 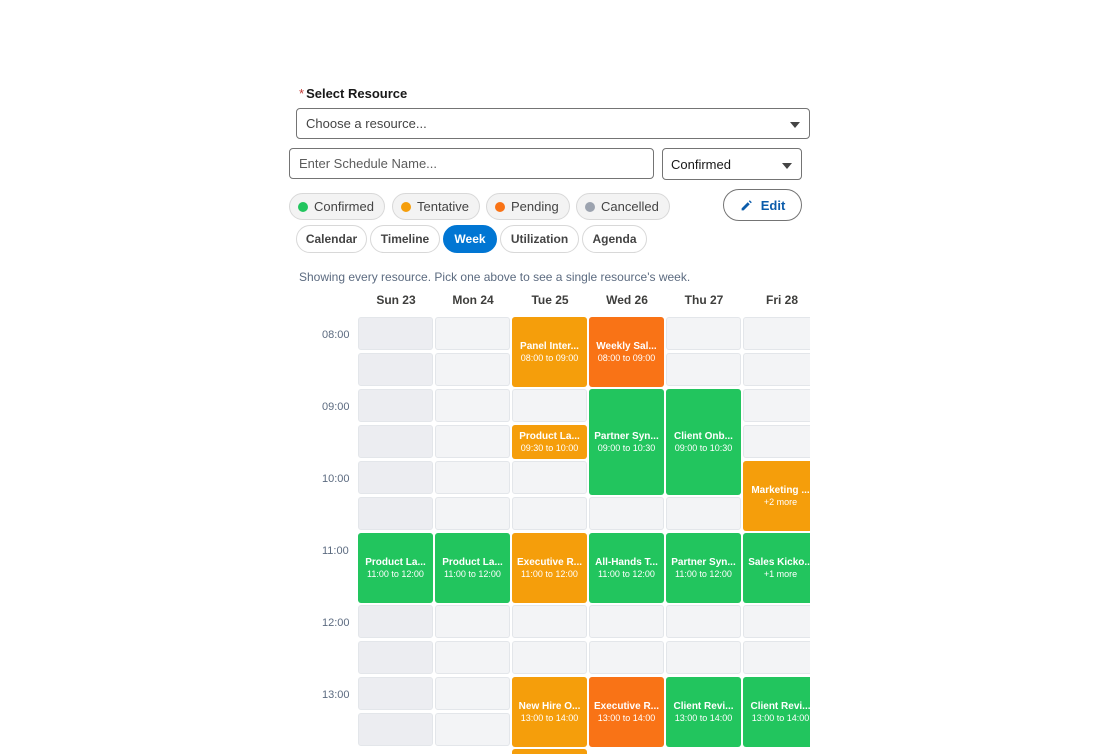 I want to click on status-select: Confirmed, so click(x=732, y=164).